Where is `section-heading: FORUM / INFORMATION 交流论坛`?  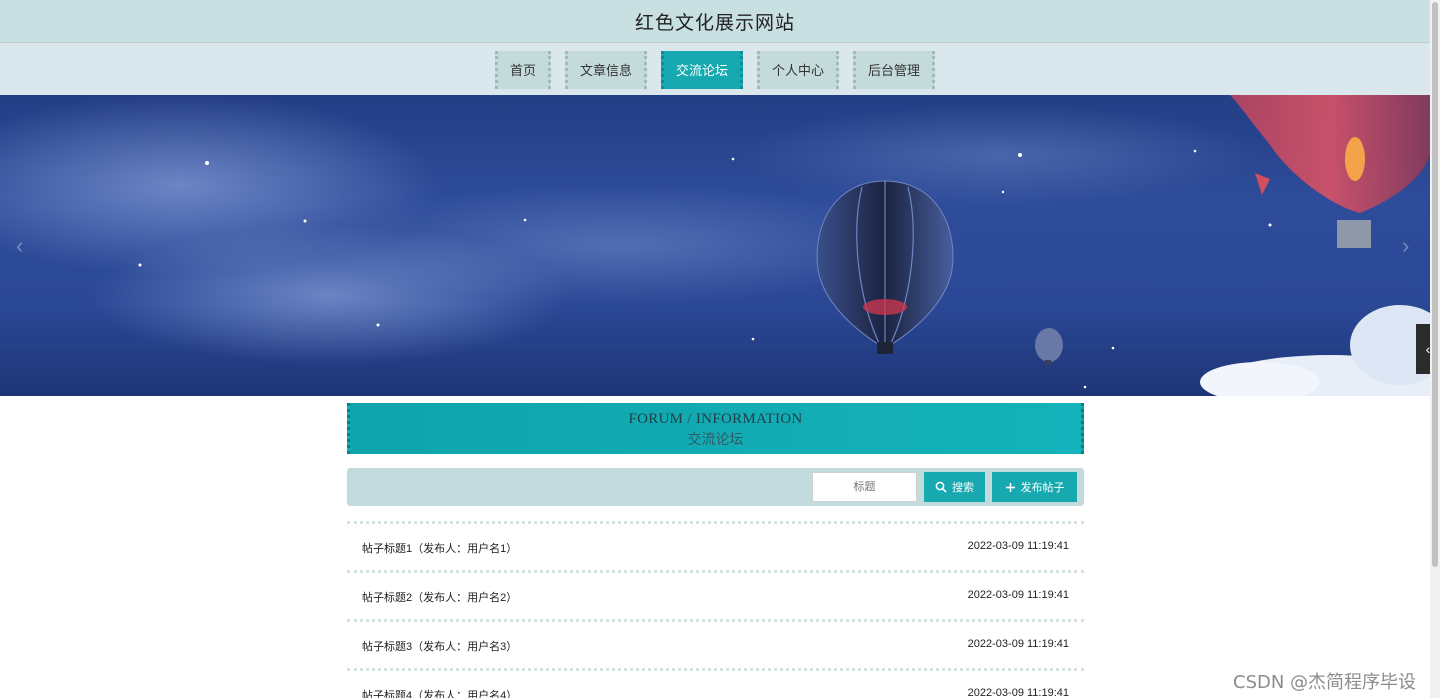
section-heading: FORUM / INFORMATION 交流论坛 is located at coordinates (715, 428).